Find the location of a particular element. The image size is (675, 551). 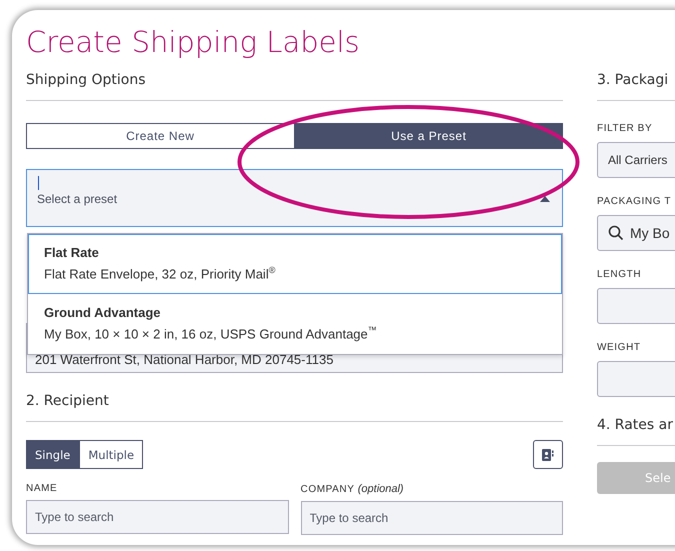

section-heading: 3. Packagi is located at coordinates (636, 85).